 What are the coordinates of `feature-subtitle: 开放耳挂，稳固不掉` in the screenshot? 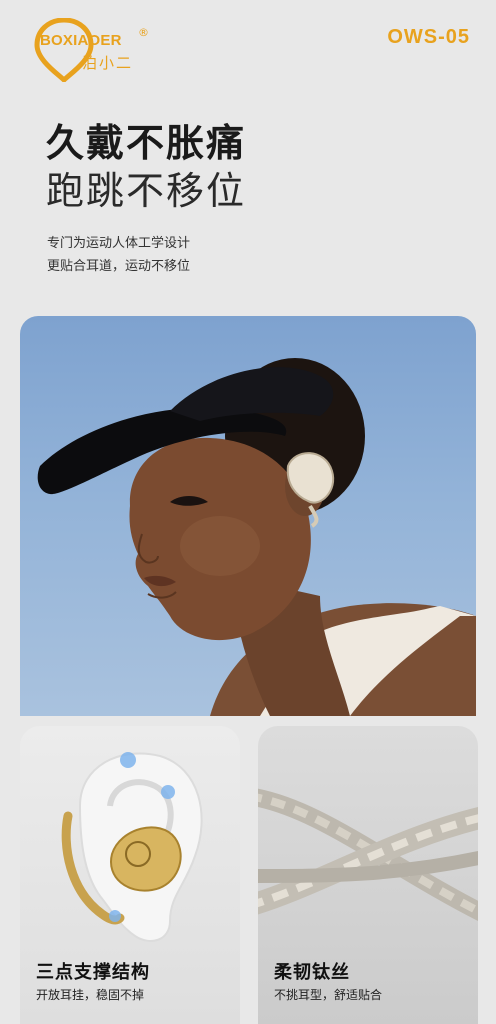 It's located at (90, 995).